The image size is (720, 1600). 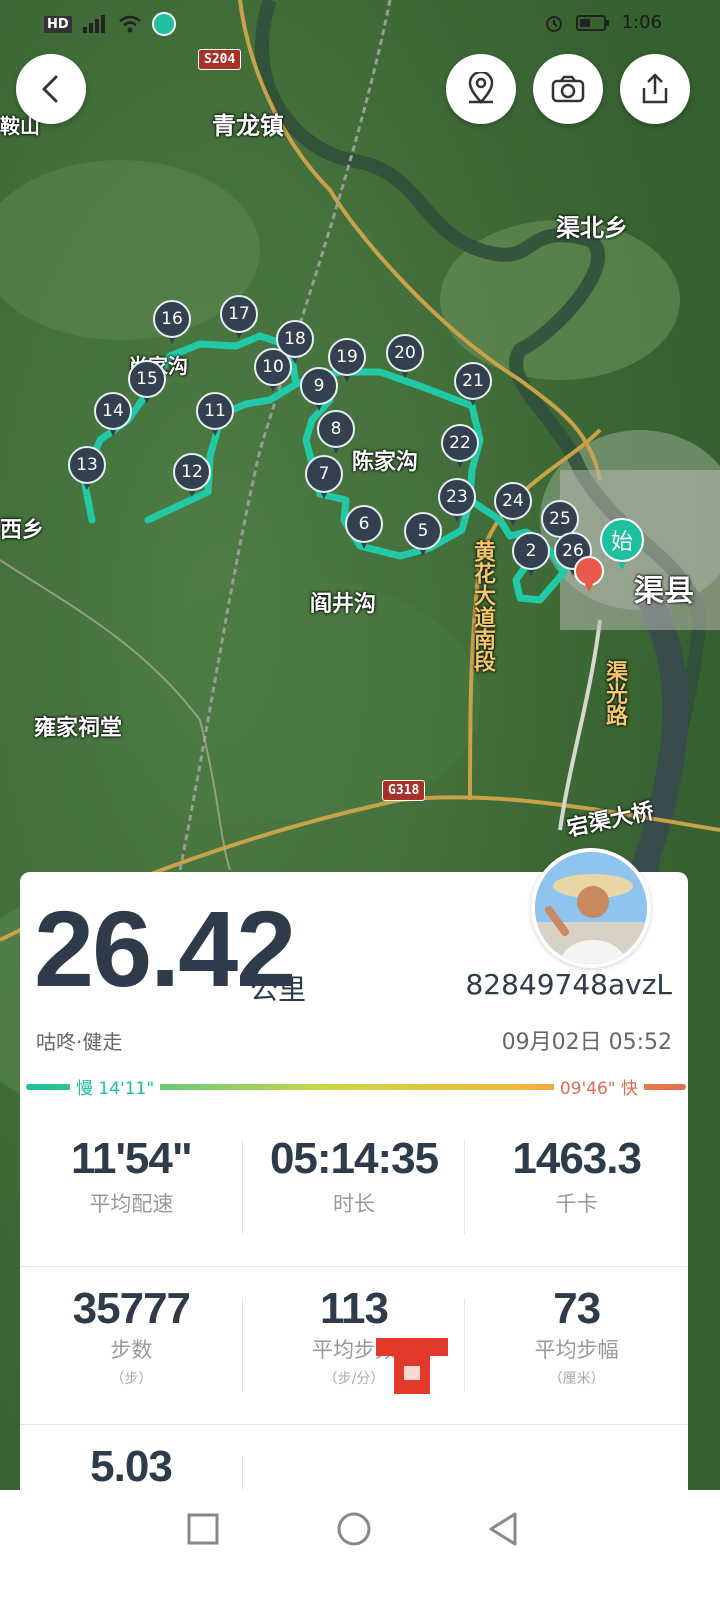 What do you see at coordinates (131, 1204) in the screenshot?
I see `stat-label: 平均配速` at bounding box center [131, 1204].